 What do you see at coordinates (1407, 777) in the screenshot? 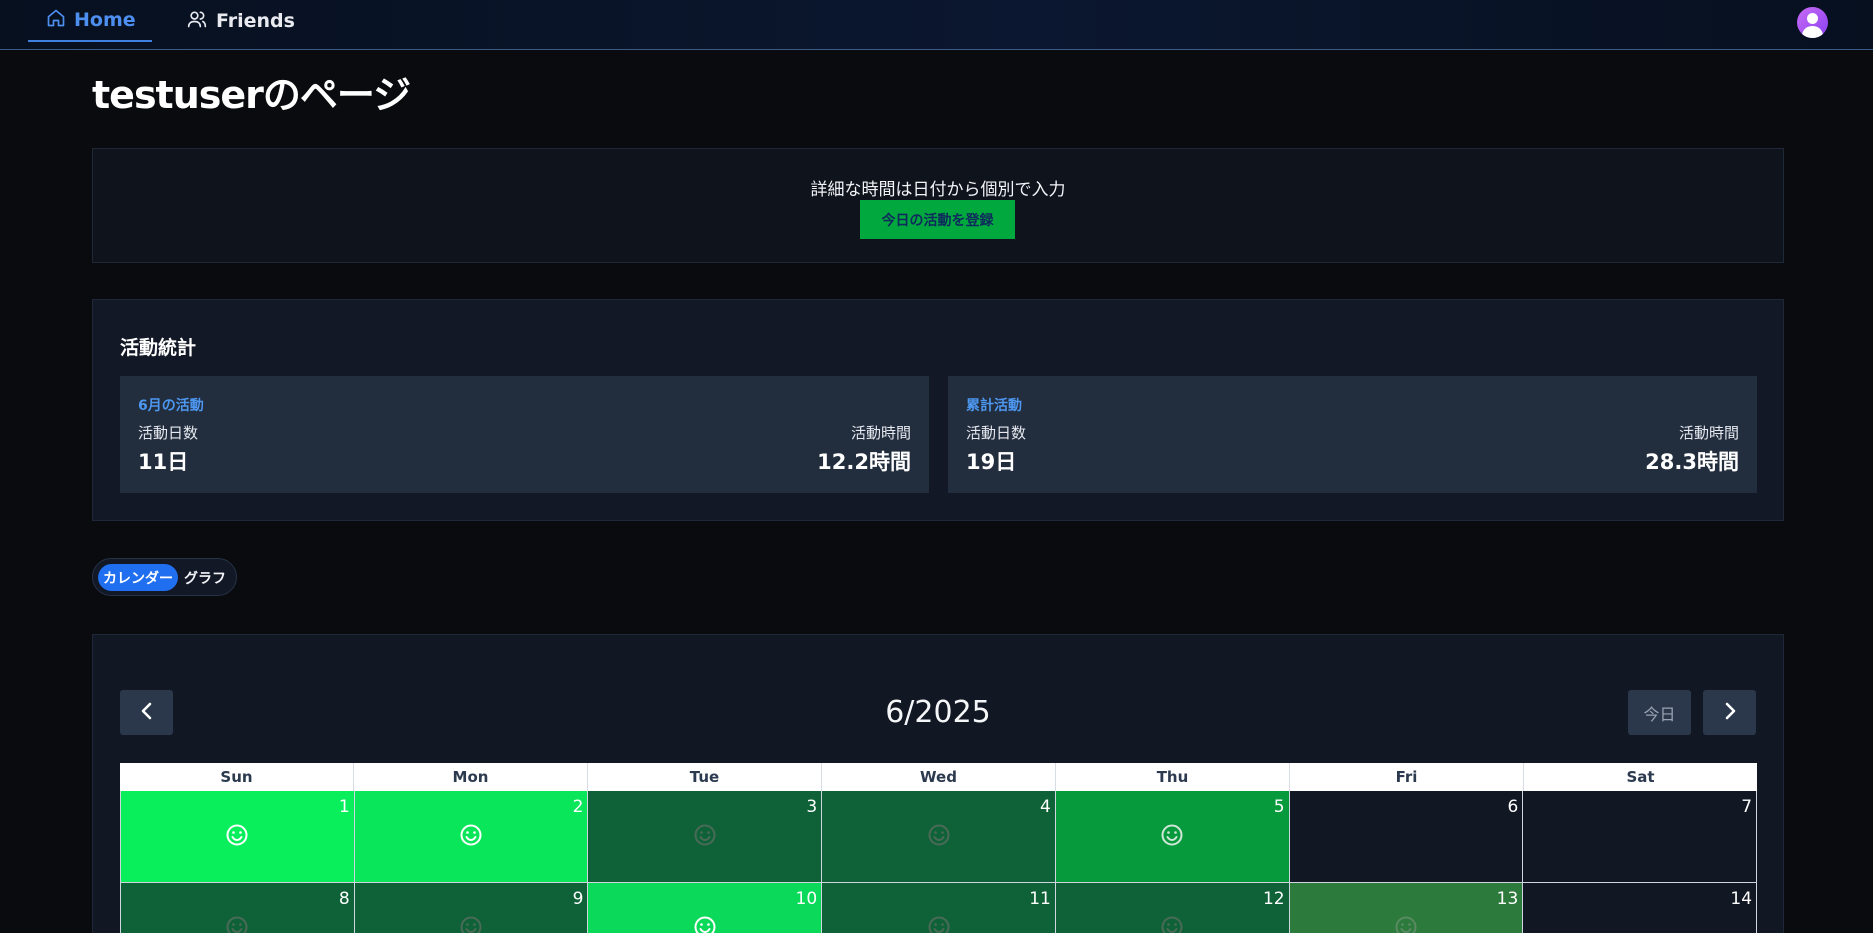
I see `weekday-label: Fri` at bounding box center [1407, 777].